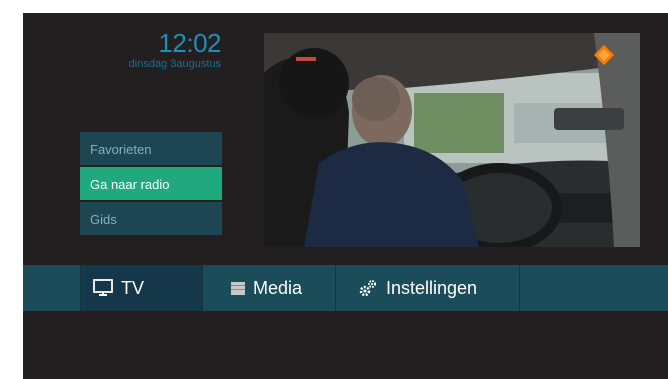 The width and height of the screenshot is (668, 379). I want to click on main-navigation: TV Media Instellingen, so click(345, 288).